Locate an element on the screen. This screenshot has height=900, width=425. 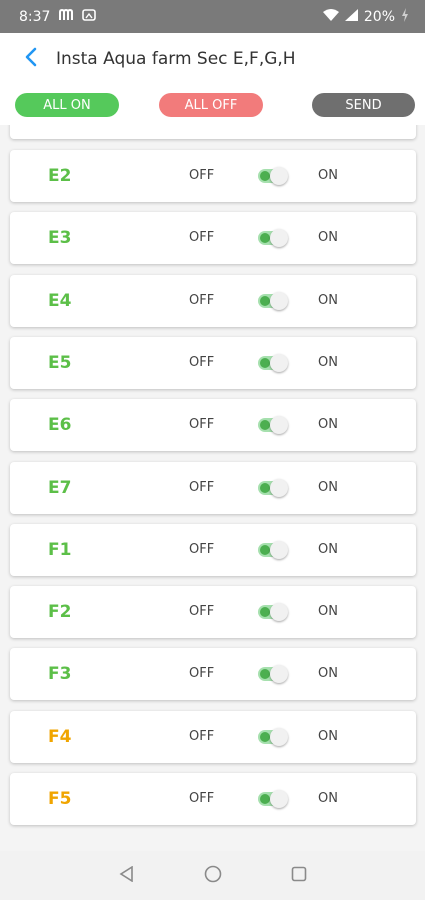
battery-label: 20% is located at coordinates (379, 16).